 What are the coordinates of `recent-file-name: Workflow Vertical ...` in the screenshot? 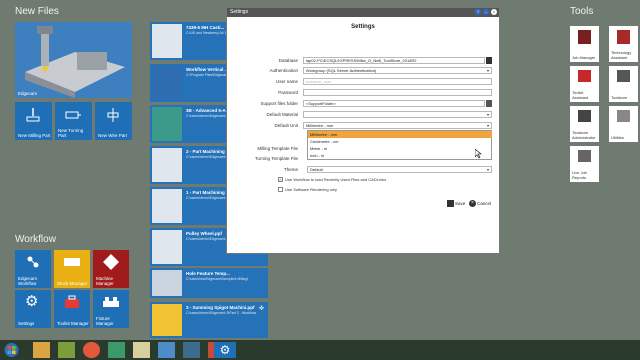 It's located at (207, 69).